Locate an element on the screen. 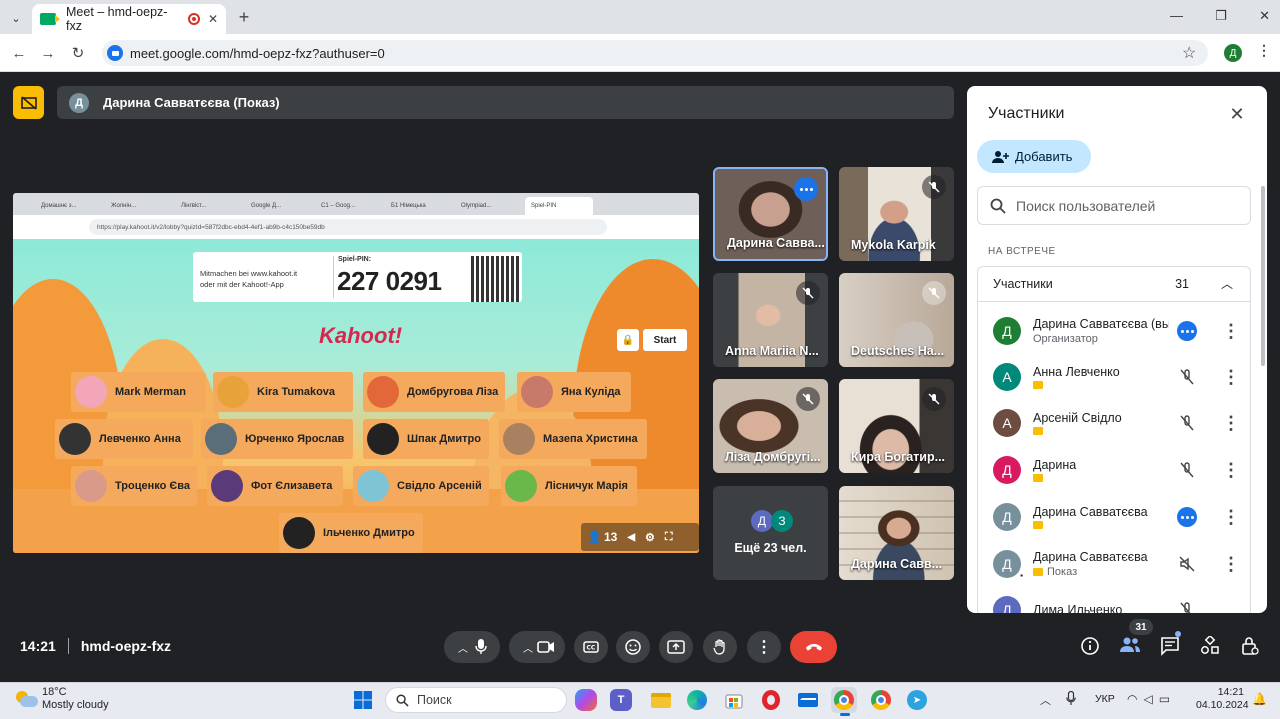  maximize-icon: ❐ is located at coordinates (1221, 17).